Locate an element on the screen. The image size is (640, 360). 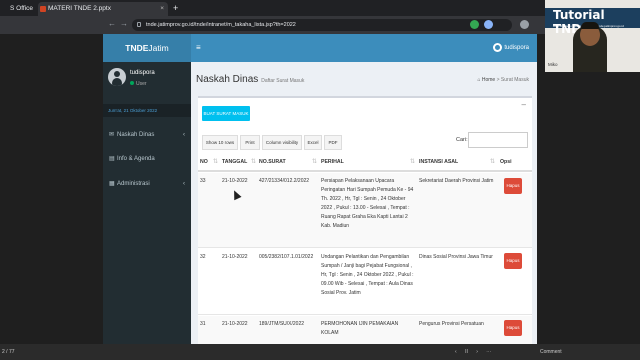
breadcrumb: ⌂ Home > Surat Masuk is located at coordinates (503, 80).